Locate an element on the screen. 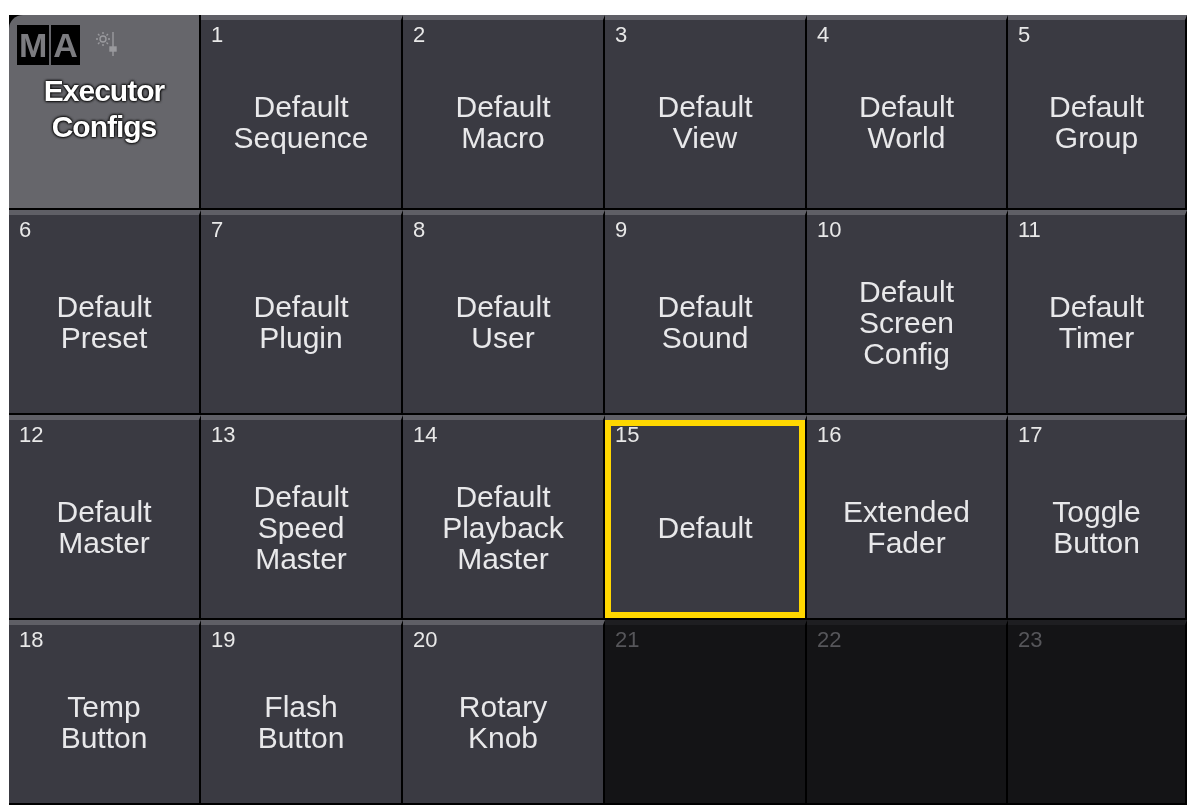 The width and height of the screenshot is (1187, 805). tile-number: 5 is located at coordinates (1024, 35).